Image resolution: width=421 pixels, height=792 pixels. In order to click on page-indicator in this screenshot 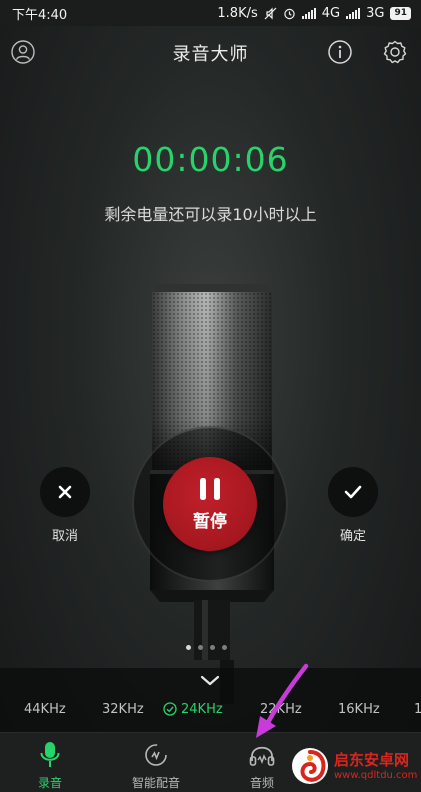, I will do `click(206, 647)`.